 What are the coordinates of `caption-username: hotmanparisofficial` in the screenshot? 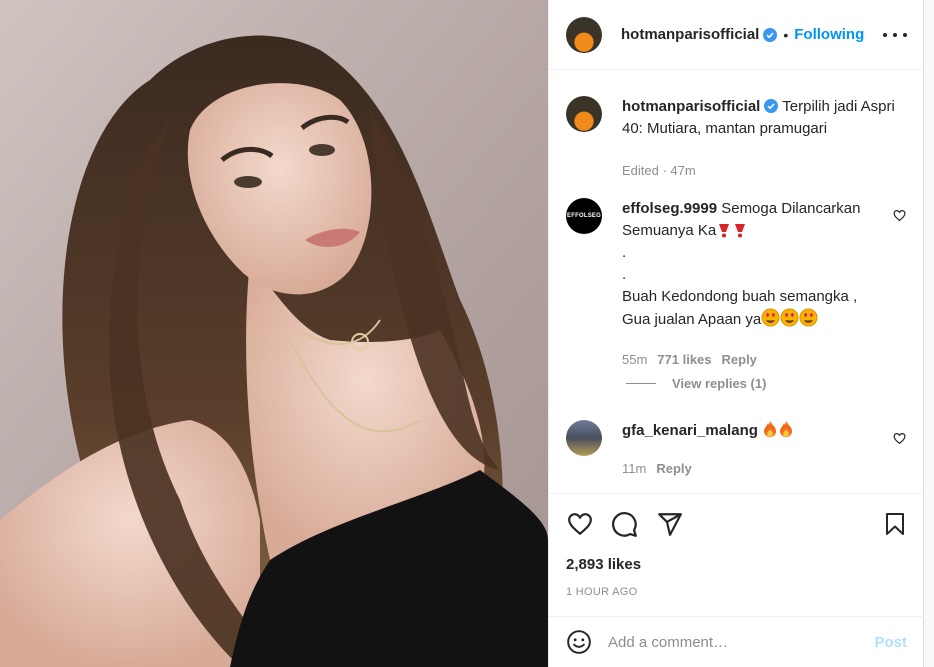 It's located at (691, 106).